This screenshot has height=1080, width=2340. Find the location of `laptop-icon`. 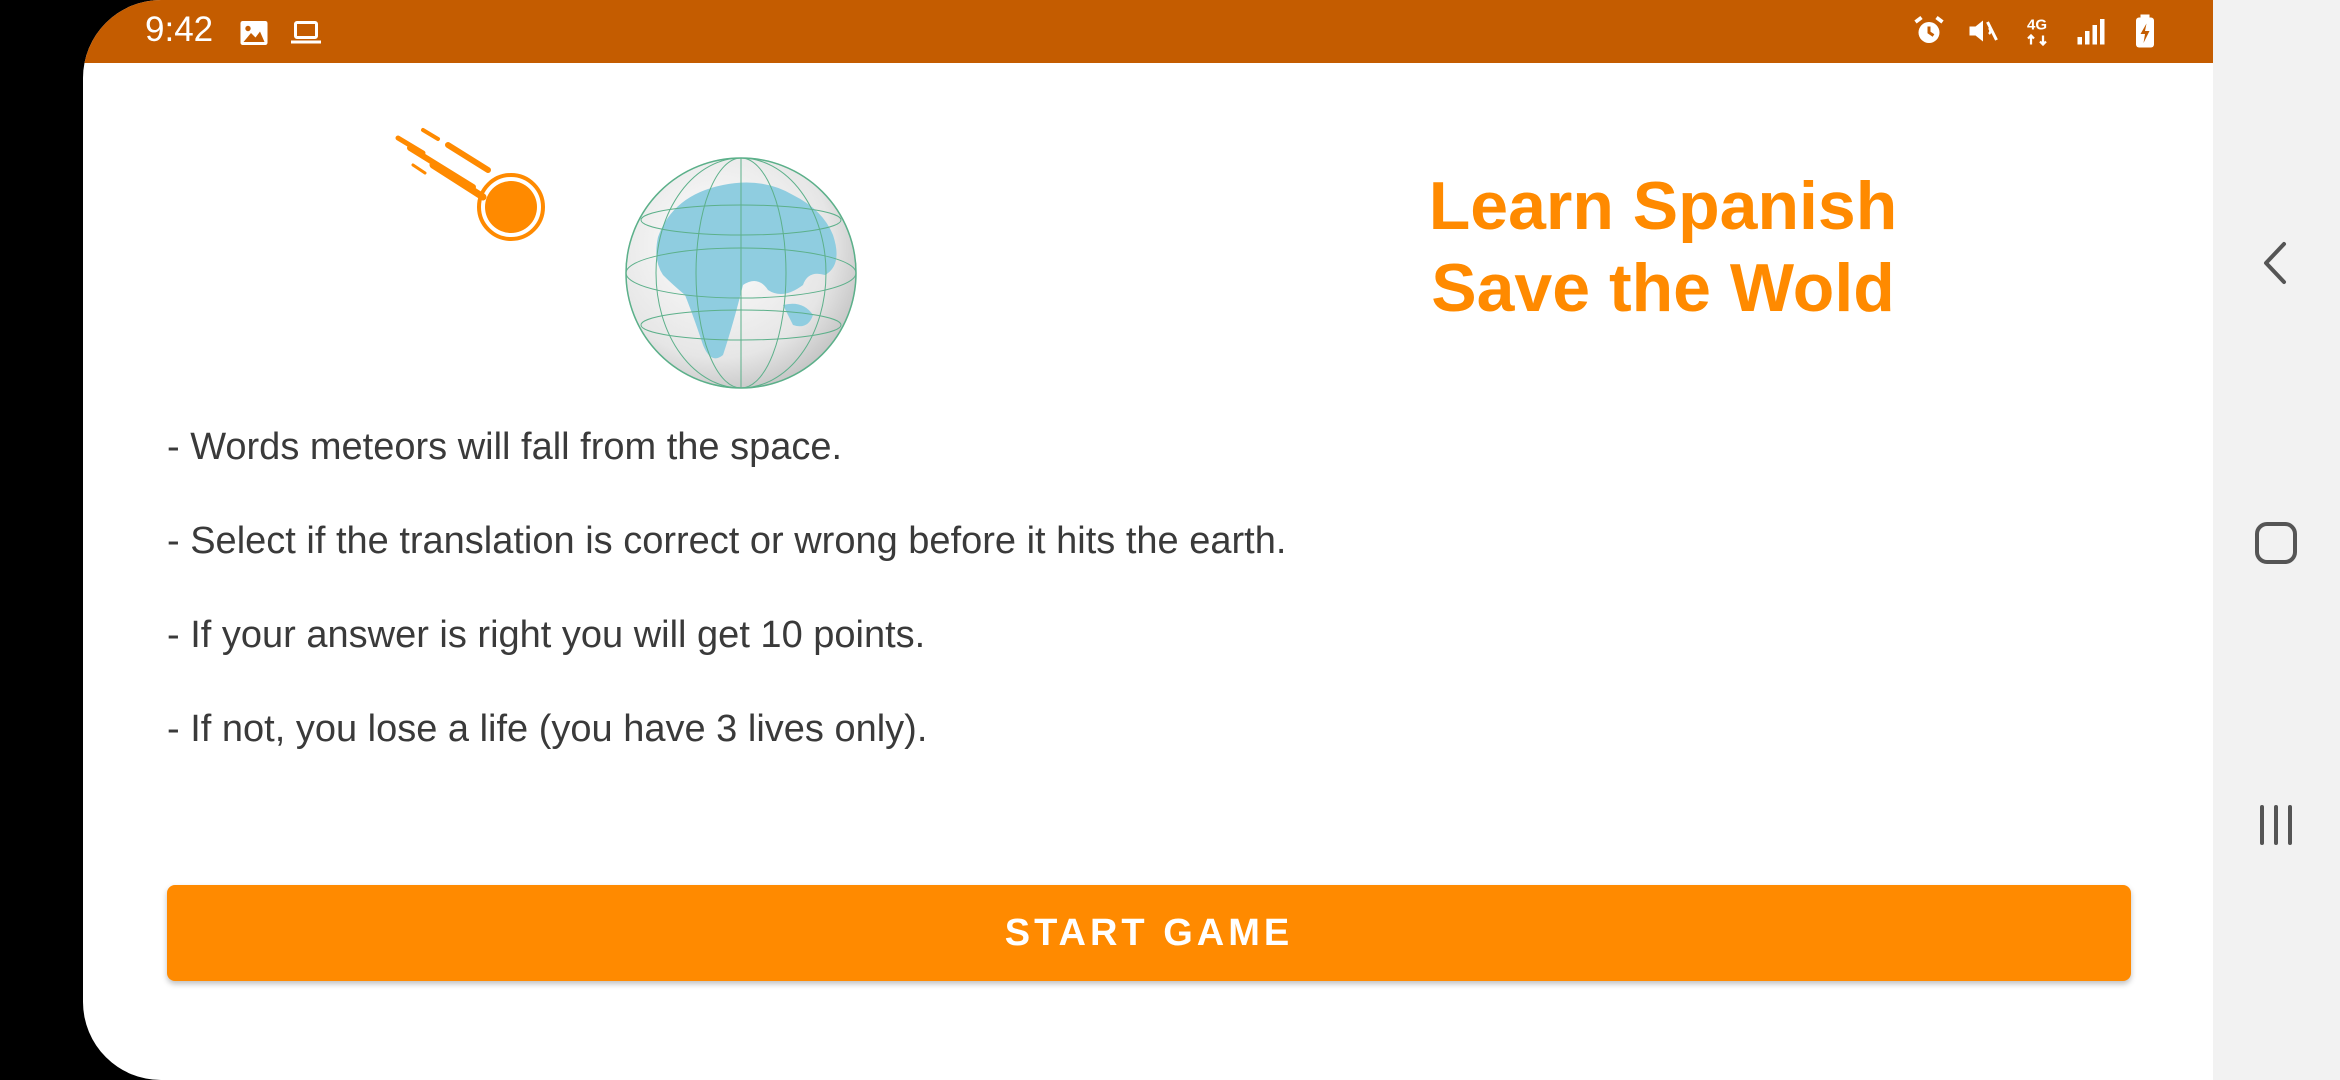

laptop-icon is located at coordinates (306, 32).